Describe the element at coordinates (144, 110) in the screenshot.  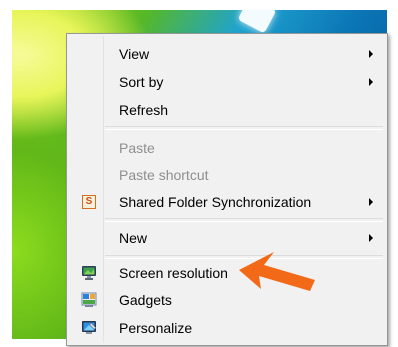
I see `menu-item-label: Refresh` at that location.